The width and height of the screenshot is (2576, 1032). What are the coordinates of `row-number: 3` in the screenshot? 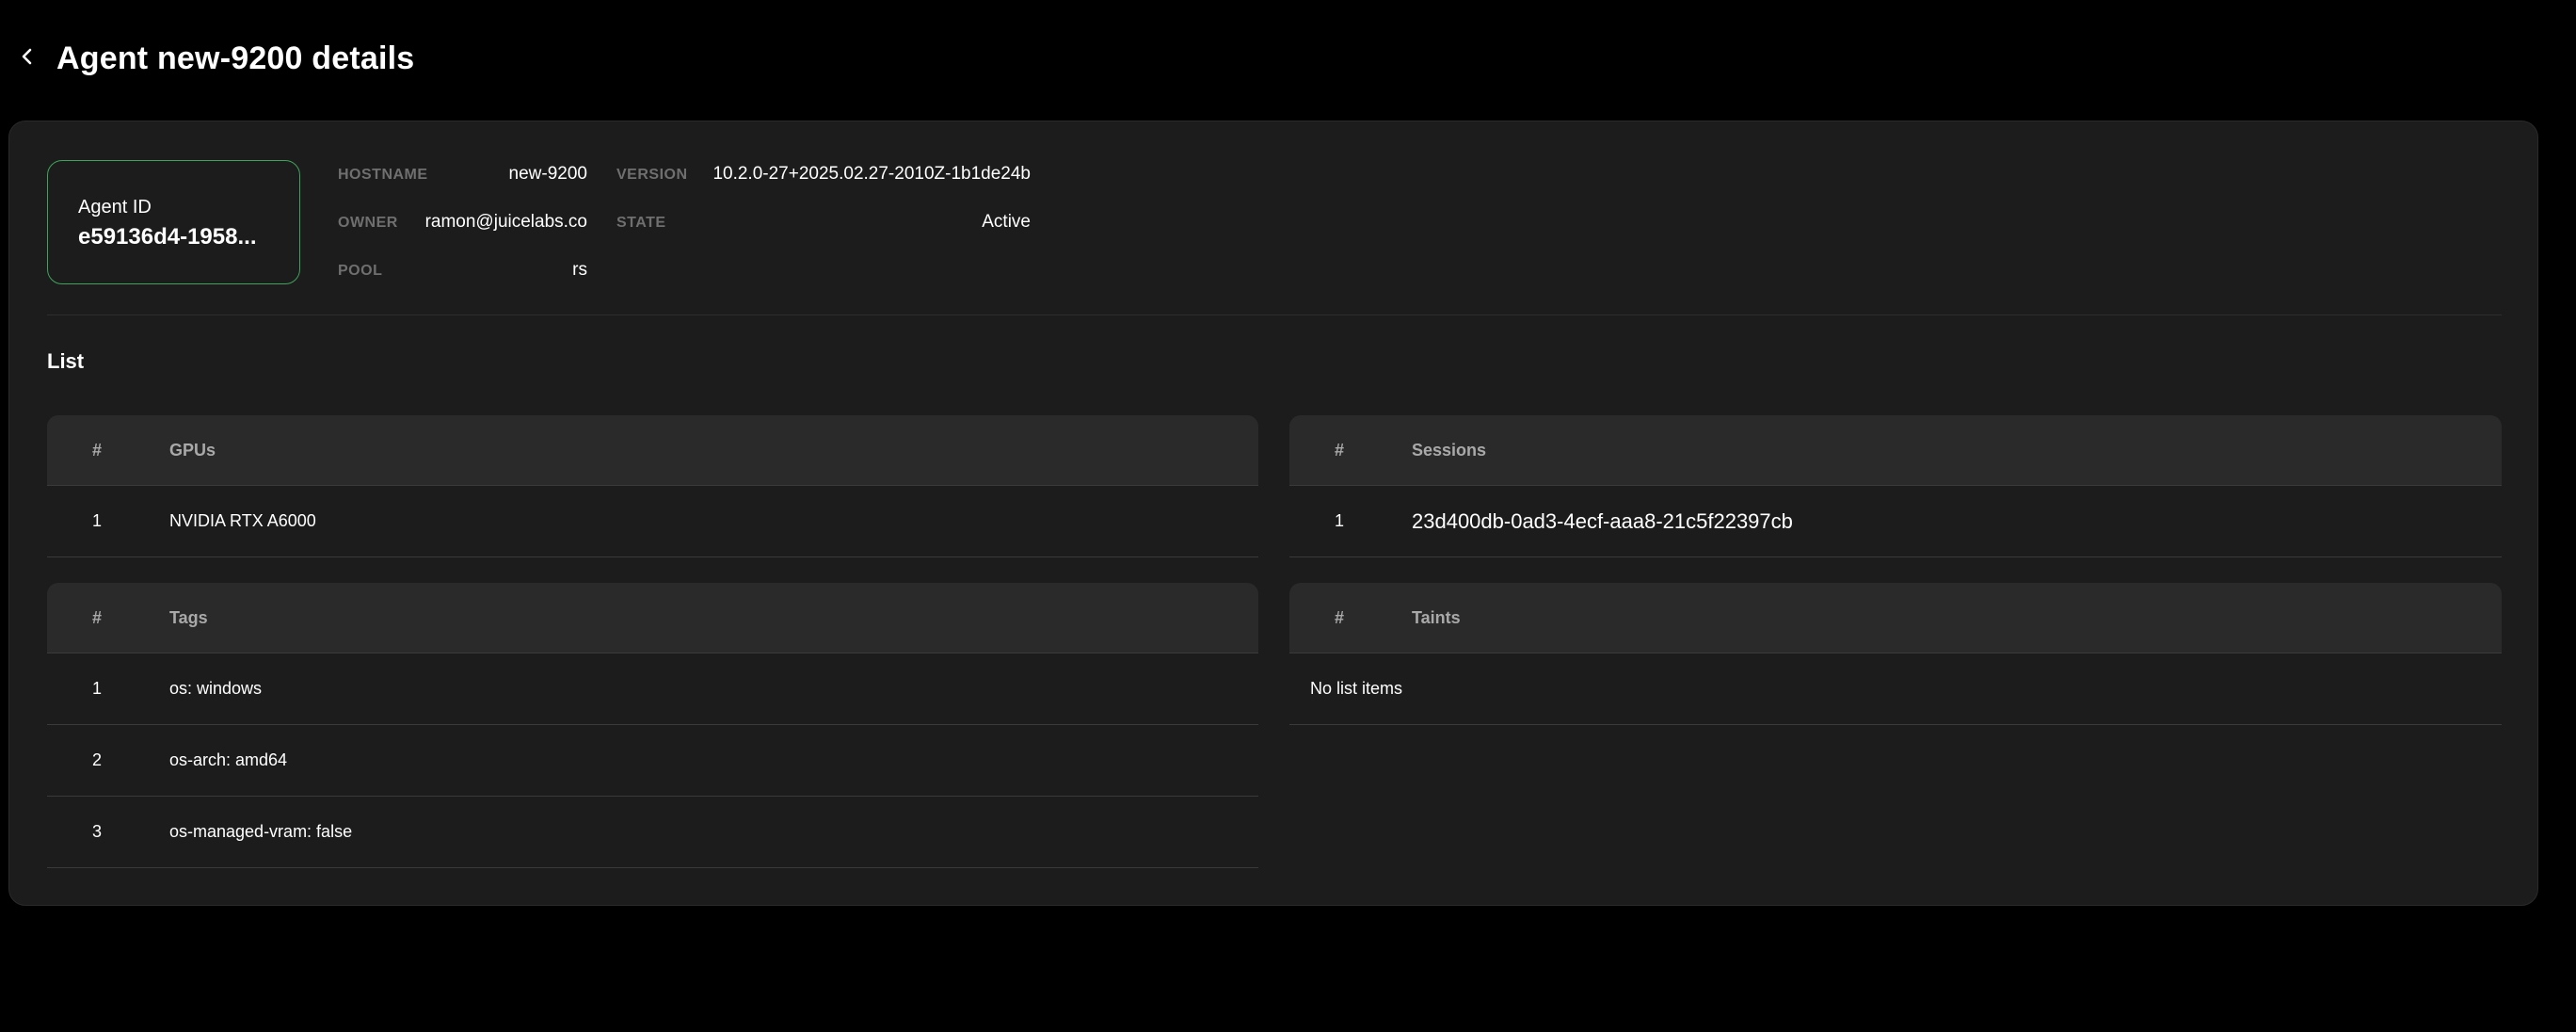 It's located at (96, 832).